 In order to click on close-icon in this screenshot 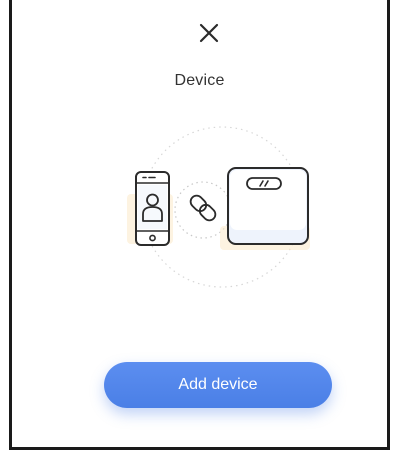, I will do `click(209, 33)`.